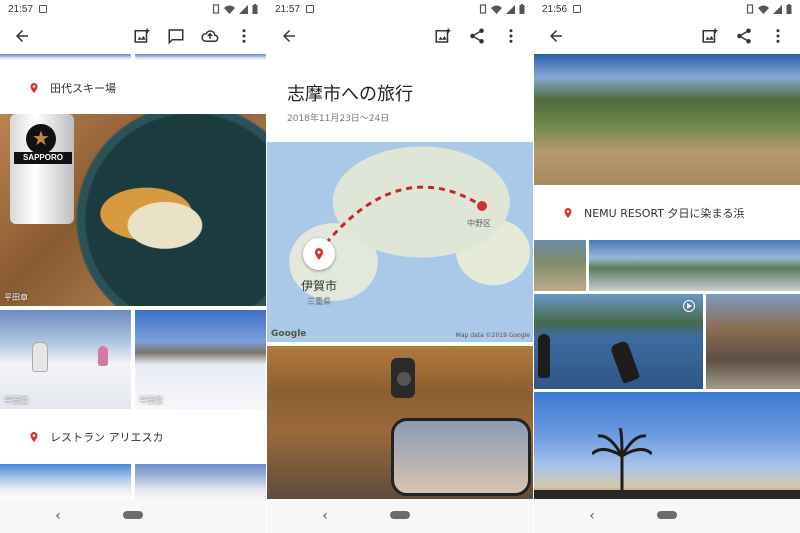 Image resolution: width=800 pixels, height=533 pixels. I want to click on photo-curry: SAPPORO 平田章, so click(133, 210).